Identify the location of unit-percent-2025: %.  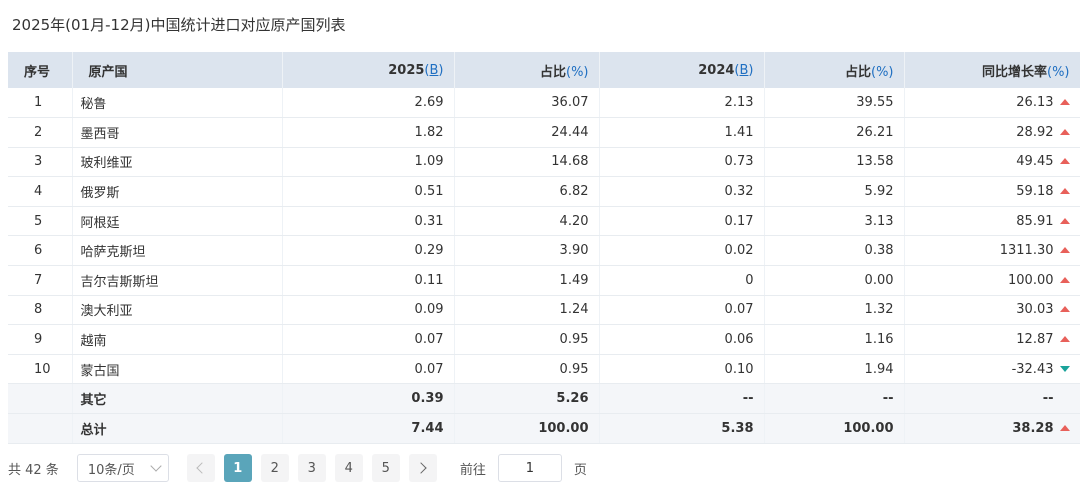
(577, 72).